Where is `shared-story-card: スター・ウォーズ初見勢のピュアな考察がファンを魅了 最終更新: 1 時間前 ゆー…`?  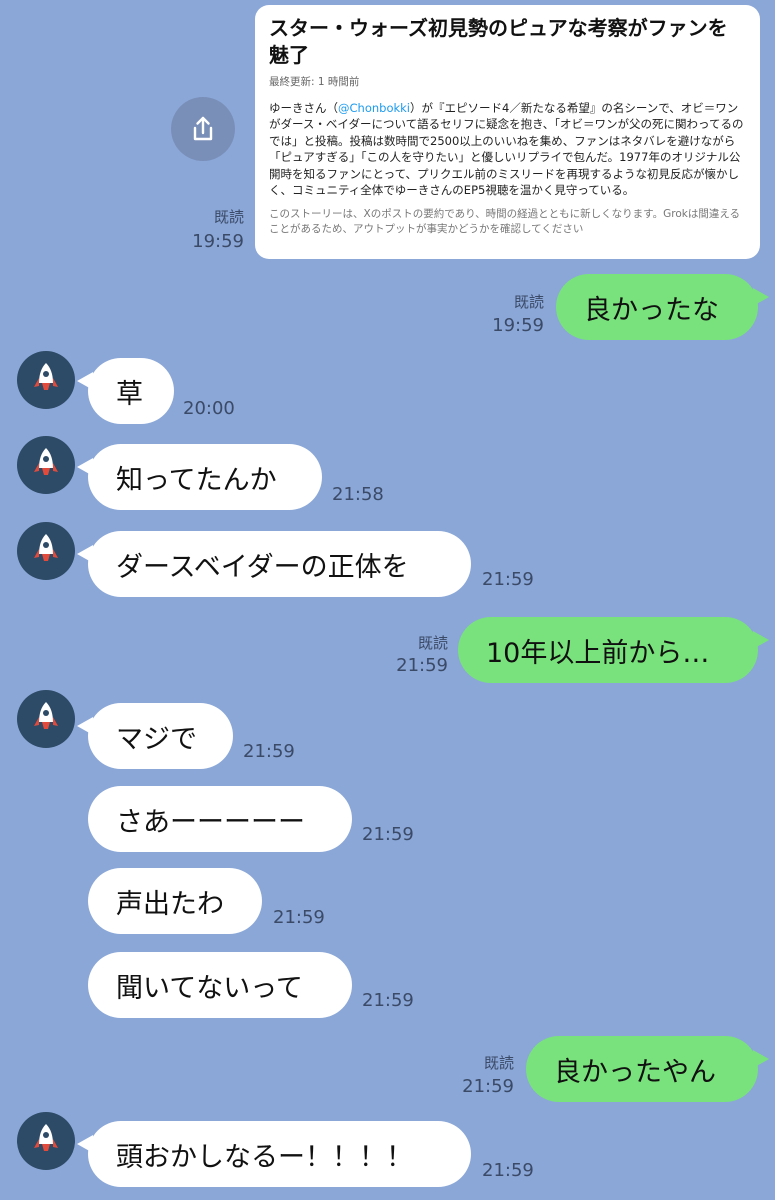
shared-story-card: スター・ウォーズ初見勢のピュアな考察がファンを魅了 最終更新: 1 時間前 ゆー… is located at coordinates (507, 132).